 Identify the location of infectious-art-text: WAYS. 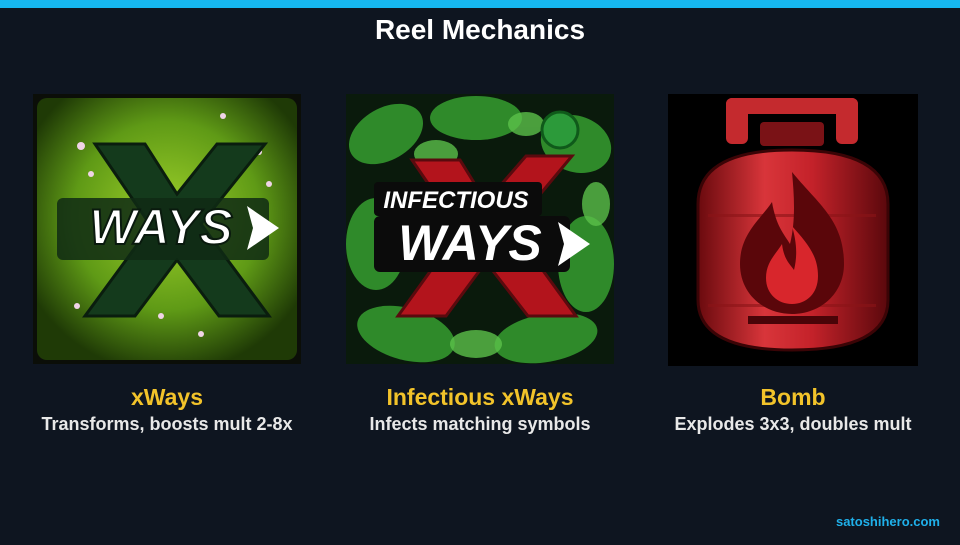
(470, 243).